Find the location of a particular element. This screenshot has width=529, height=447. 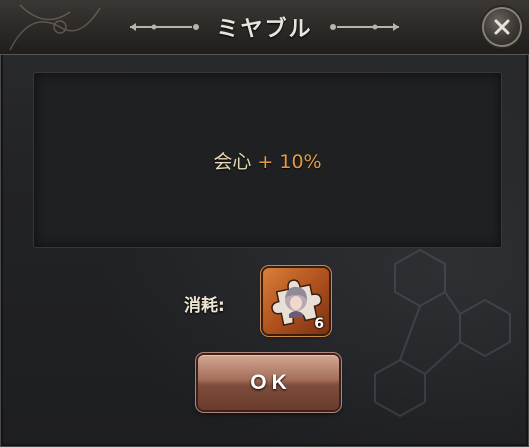

ok-button: OK is located at coordinates (268, 382).